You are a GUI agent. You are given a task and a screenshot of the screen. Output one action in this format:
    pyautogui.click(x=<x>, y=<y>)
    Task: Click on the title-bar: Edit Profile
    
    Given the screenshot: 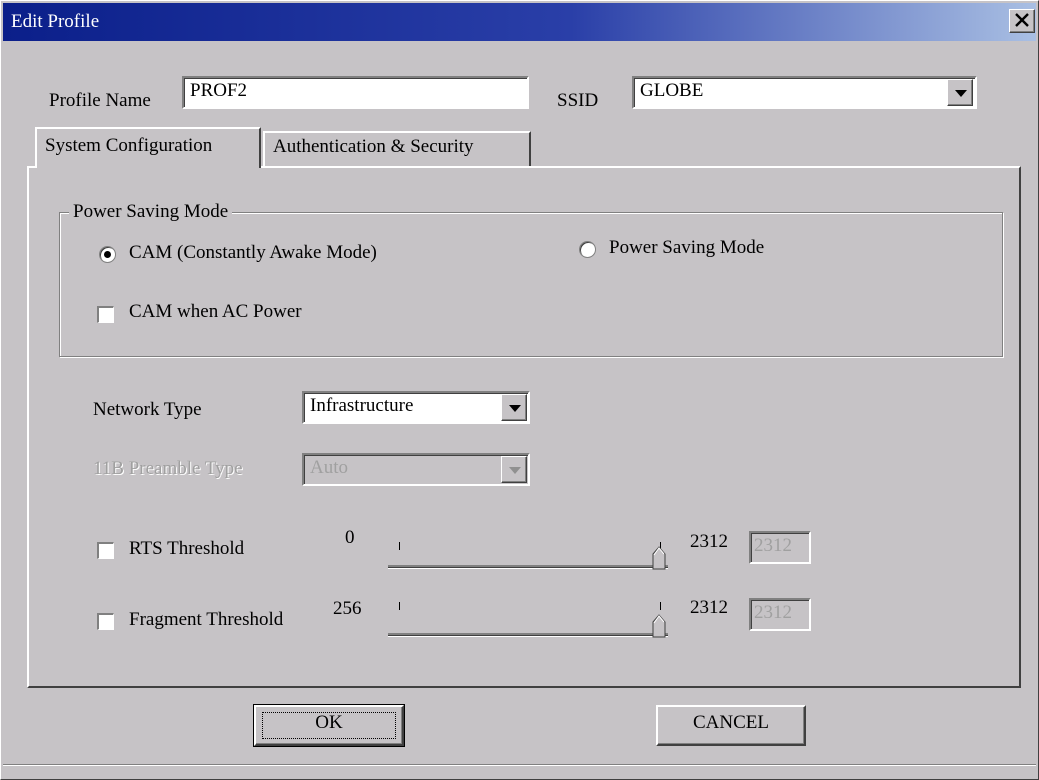 What is the action you would take?
    pyautogui.click(x=519, y=22)
    